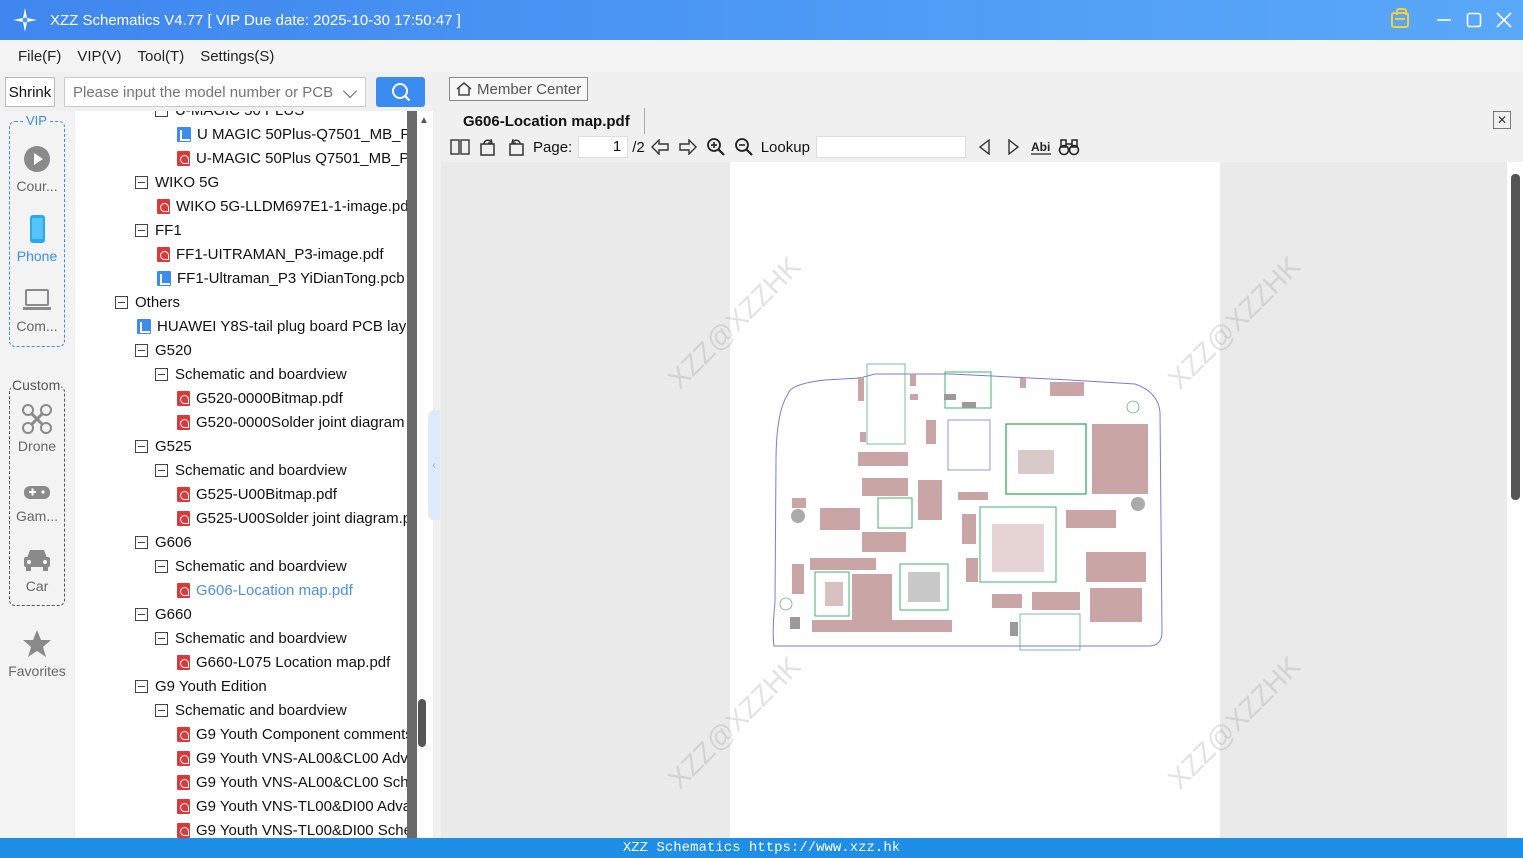 The image size is (1523, 858). I want to click on model-search-combo, so click(215, 92).